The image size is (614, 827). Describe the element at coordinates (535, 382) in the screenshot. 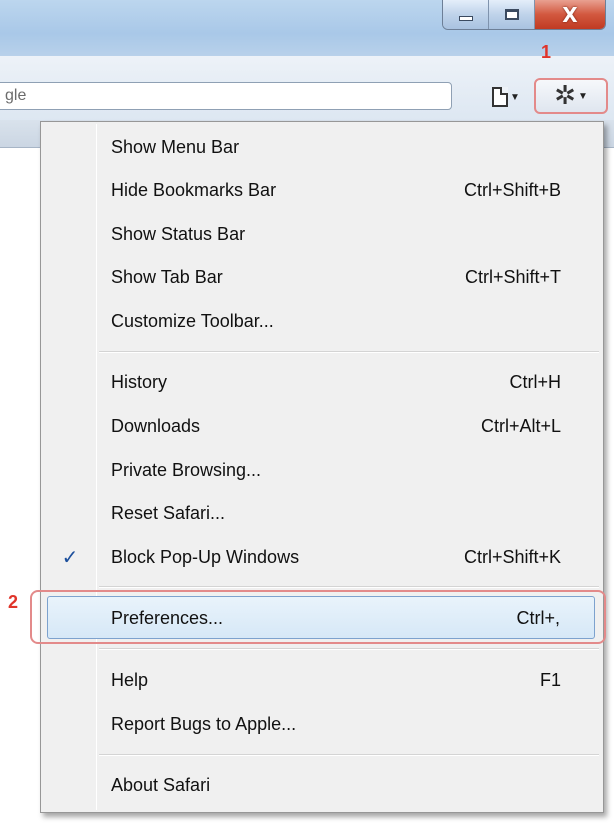

I see `menu-item-shortcut: Ctrl+H` at that location.